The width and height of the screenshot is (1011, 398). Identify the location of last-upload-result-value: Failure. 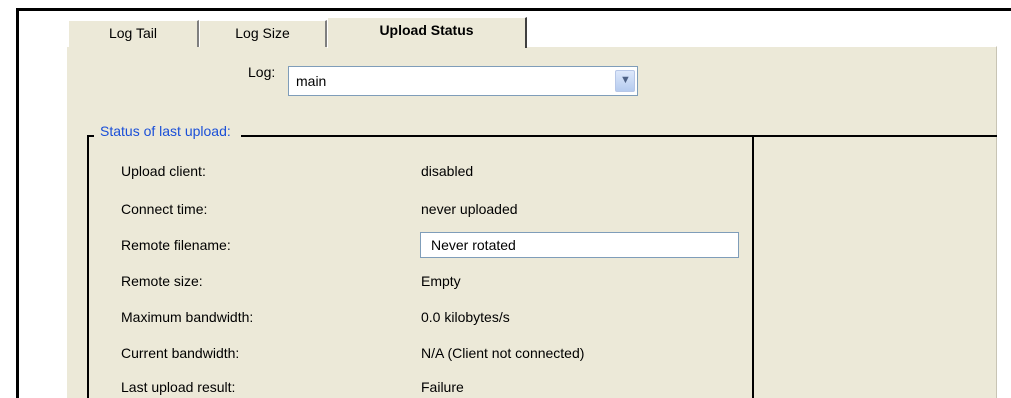
(442, 387).